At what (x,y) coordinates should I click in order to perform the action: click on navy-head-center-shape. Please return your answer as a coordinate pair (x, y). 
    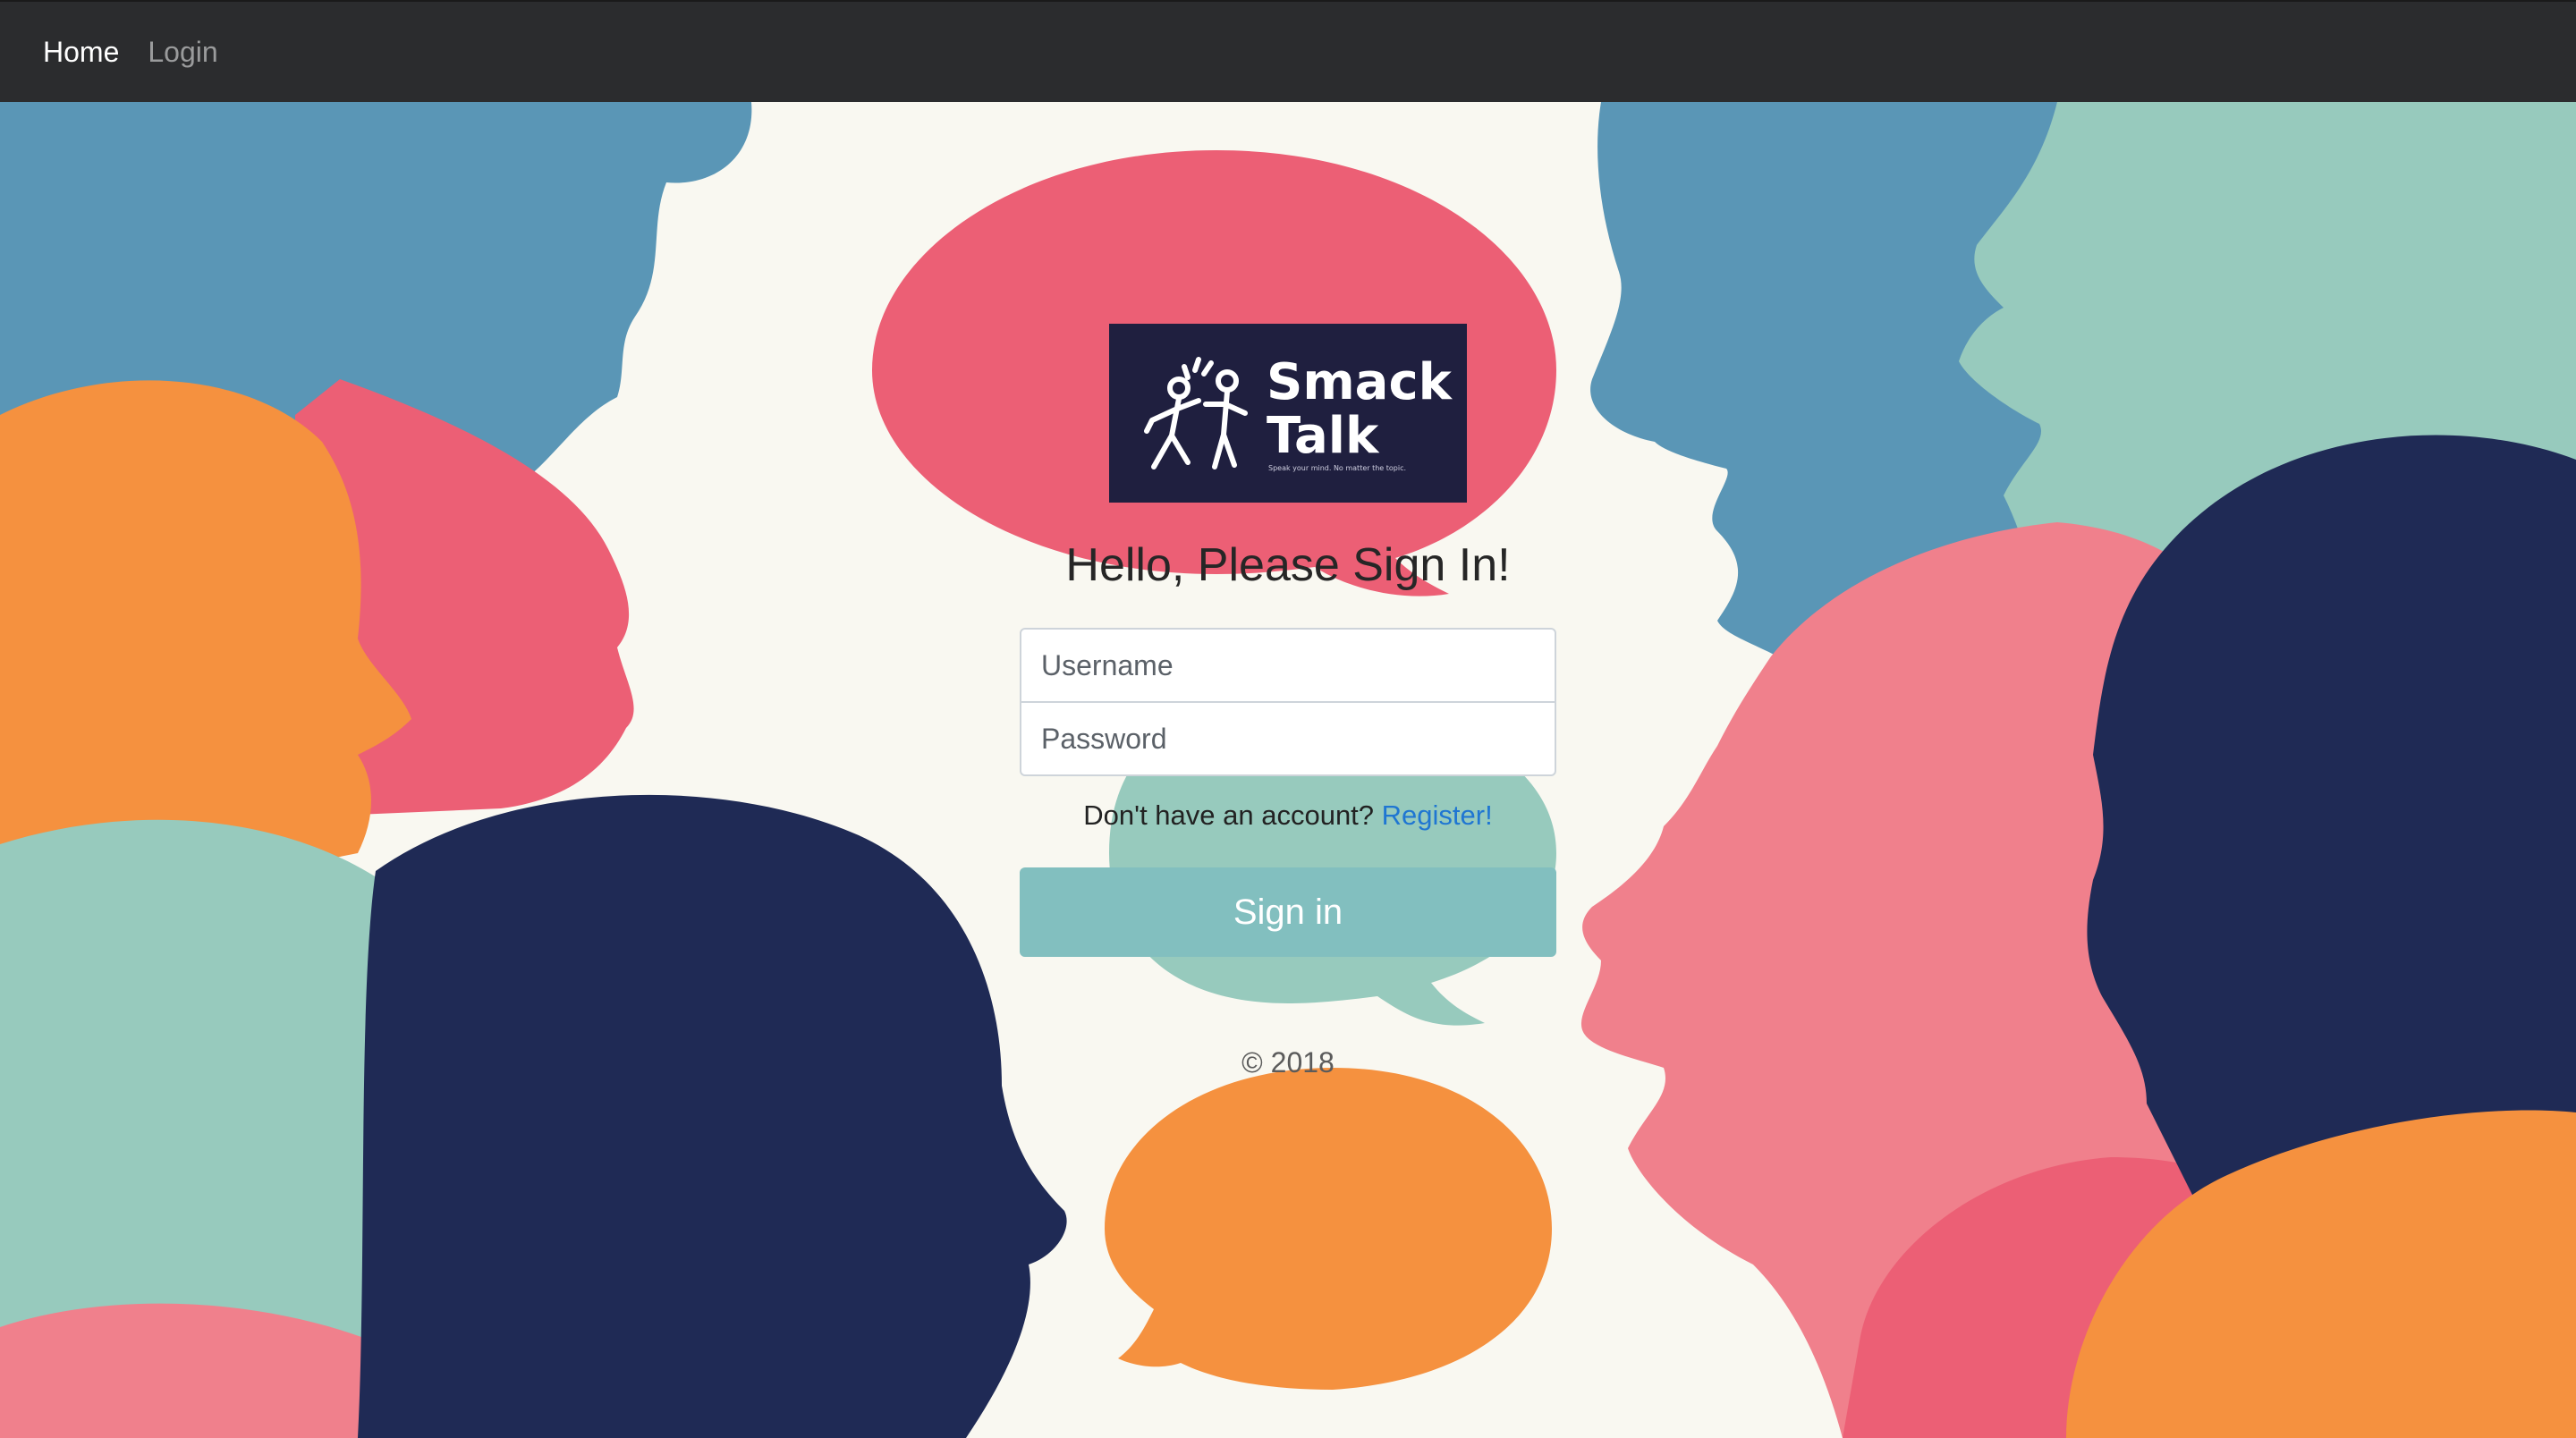
    Looking at the image, I should click on (712, 1116).